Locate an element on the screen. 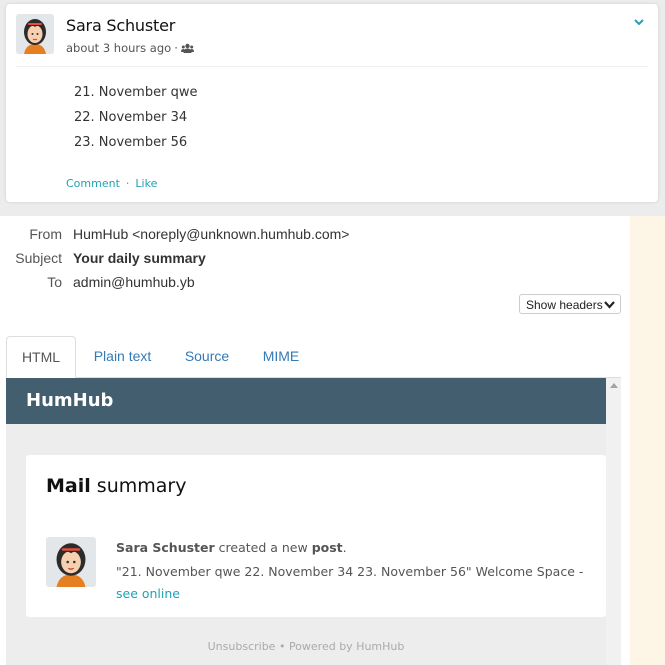 This screenshot has width=665, height=665. tab-mime: MIME is located at coordinates (281, 356).